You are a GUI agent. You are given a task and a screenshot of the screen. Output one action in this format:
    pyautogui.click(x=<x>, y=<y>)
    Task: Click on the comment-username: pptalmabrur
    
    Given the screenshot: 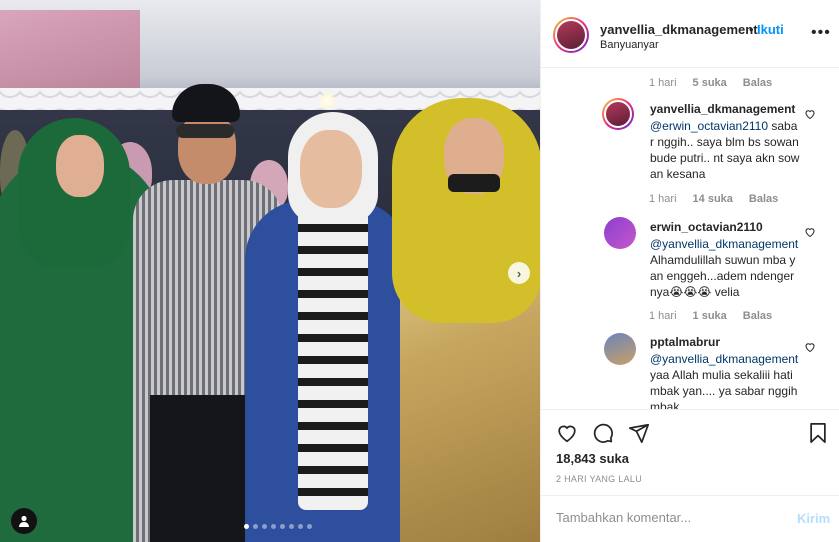 What is the action you would take?
    pyautogui.click(x=685, y=342)
    